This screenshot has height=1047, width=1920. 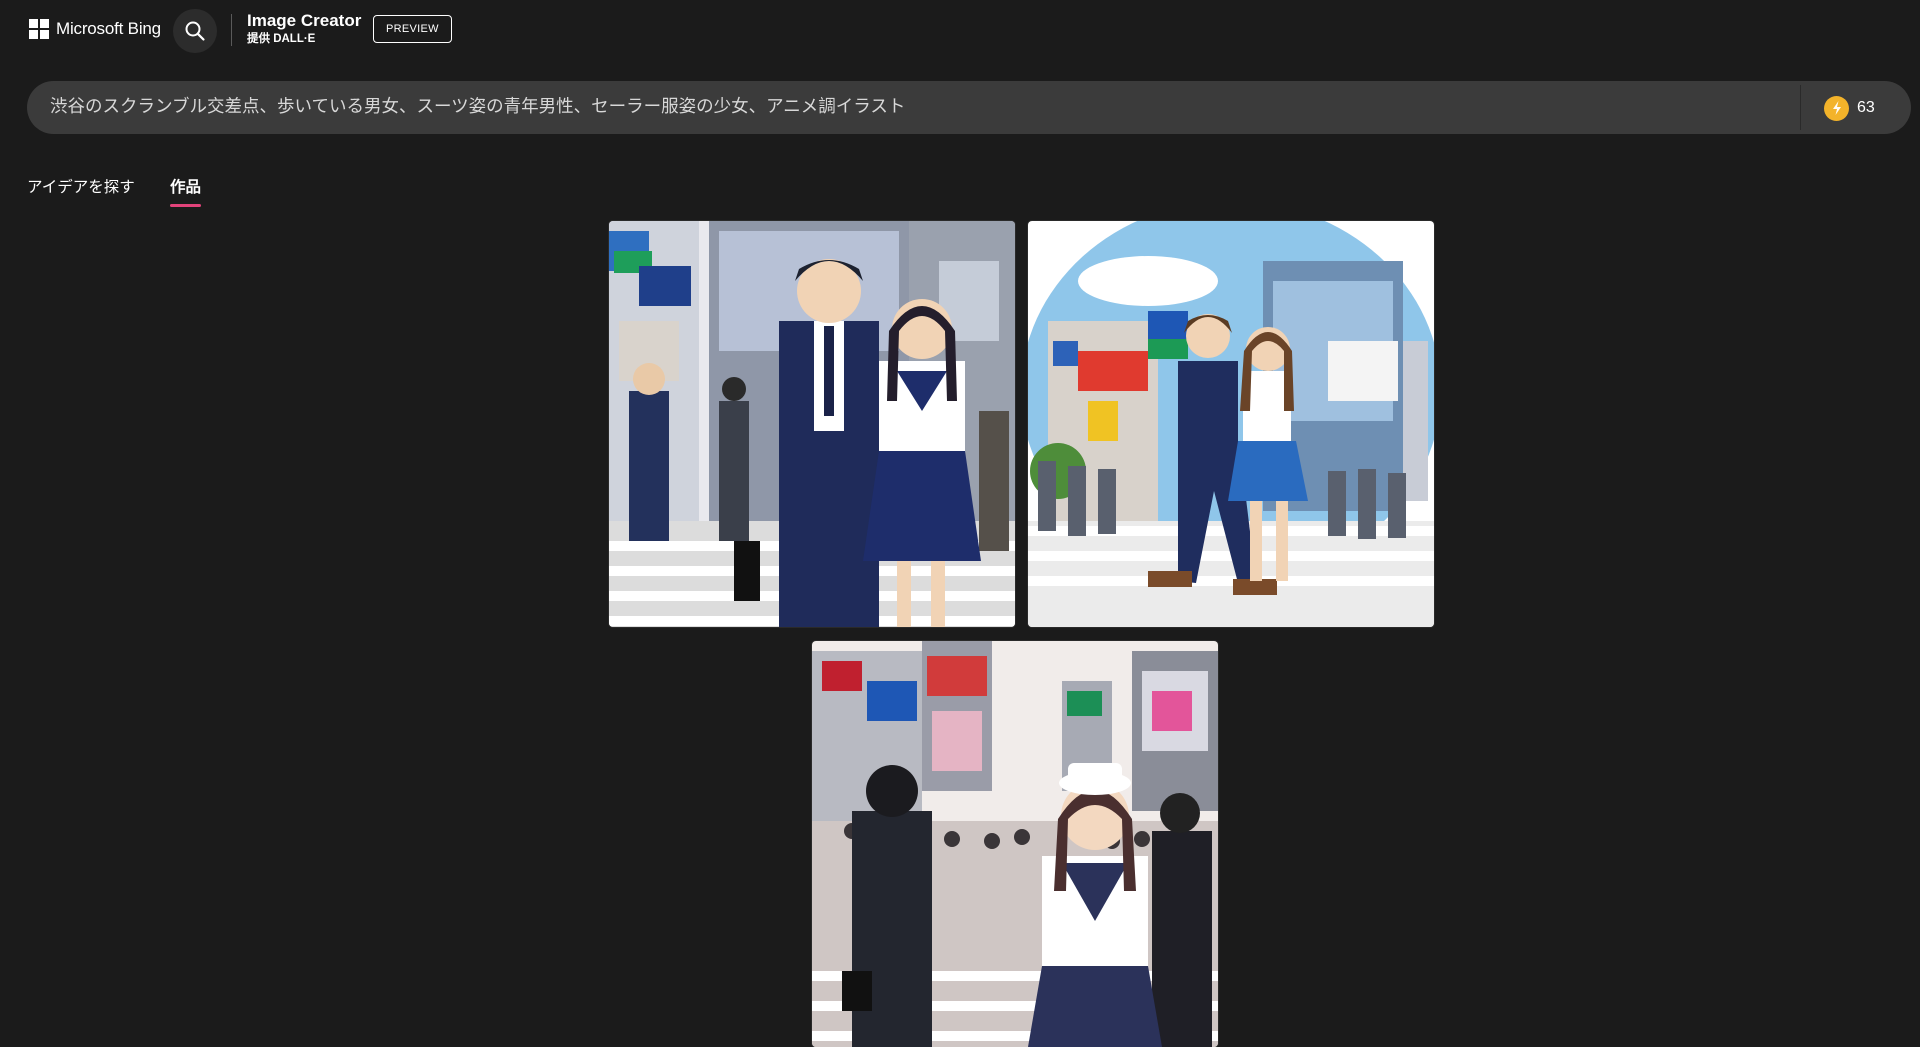 I want to click on microsoft-logo-icon, so click(x=39, y=29).